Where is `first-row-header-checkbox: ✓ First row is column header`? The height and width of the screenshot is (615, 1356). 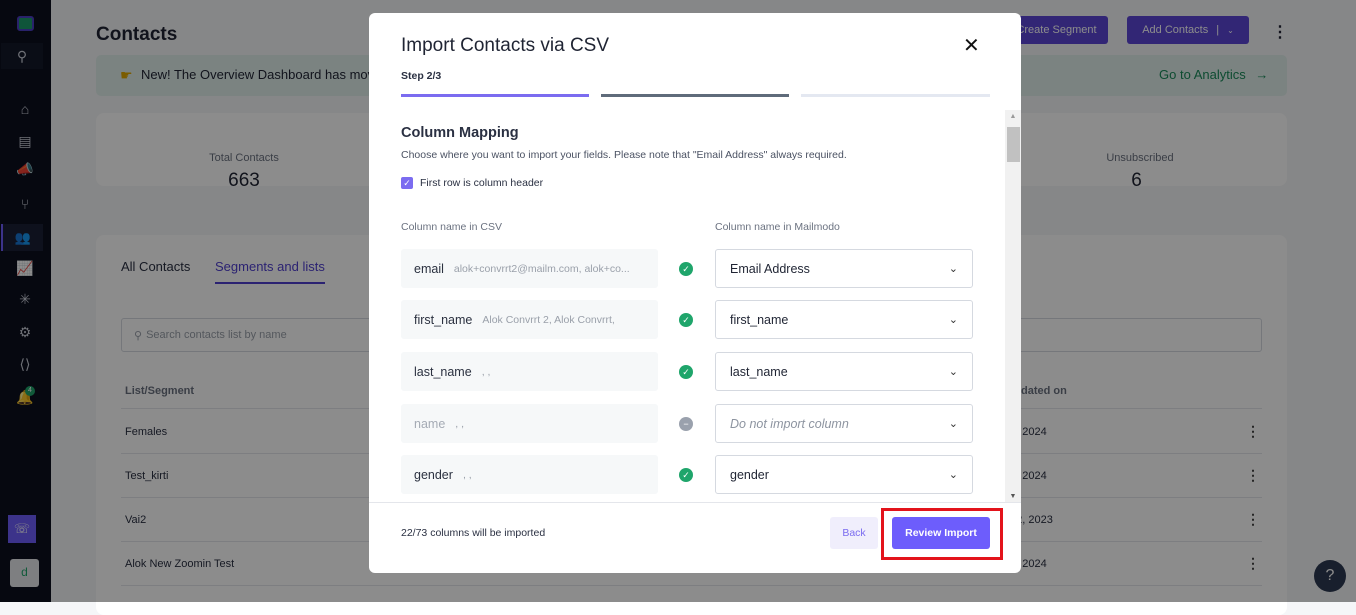
first-row-header-checkbox: ✓ First row is column header is located at coordinates (472, 183).